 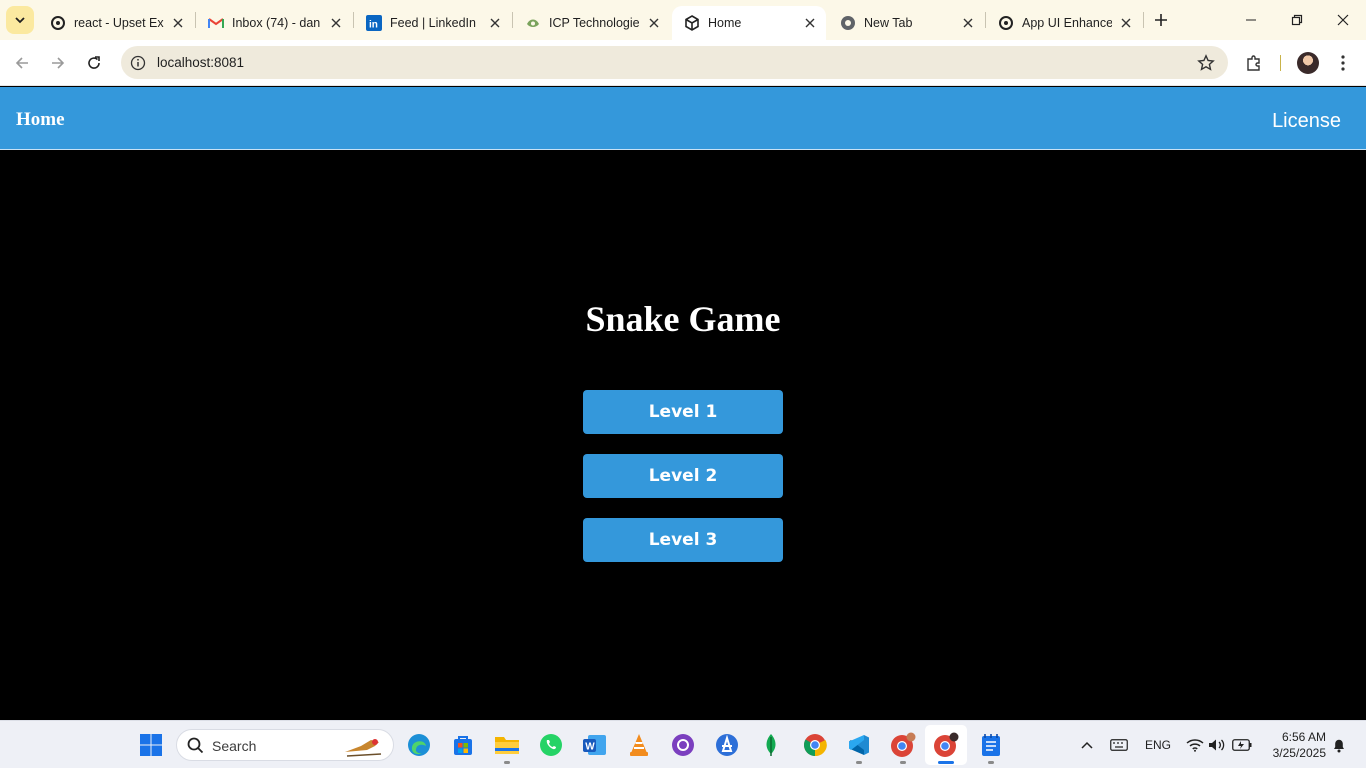 I want to click on tab-title: Inbox (74) - dan, so click(x=276, y=23).